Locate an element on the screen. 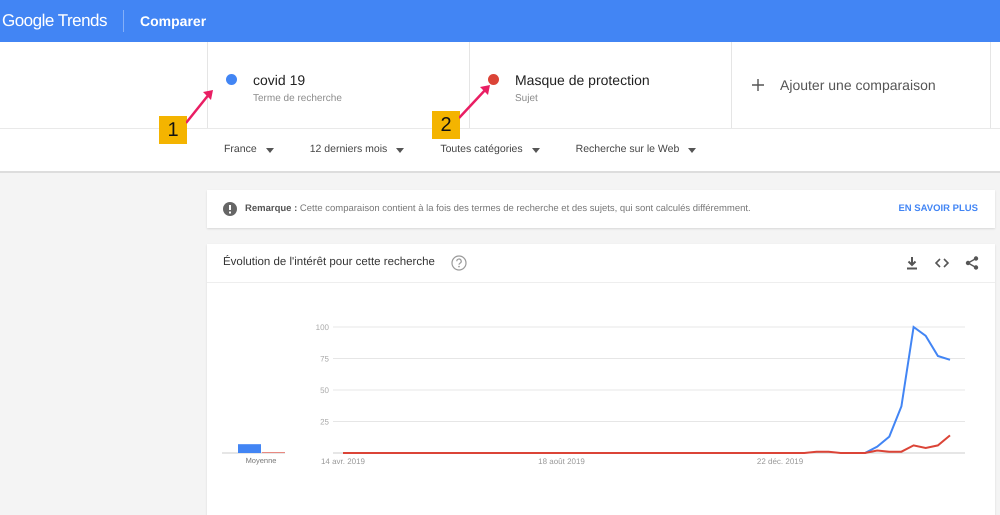  term-name: Masque de protection is located at coordinates (582, 80).